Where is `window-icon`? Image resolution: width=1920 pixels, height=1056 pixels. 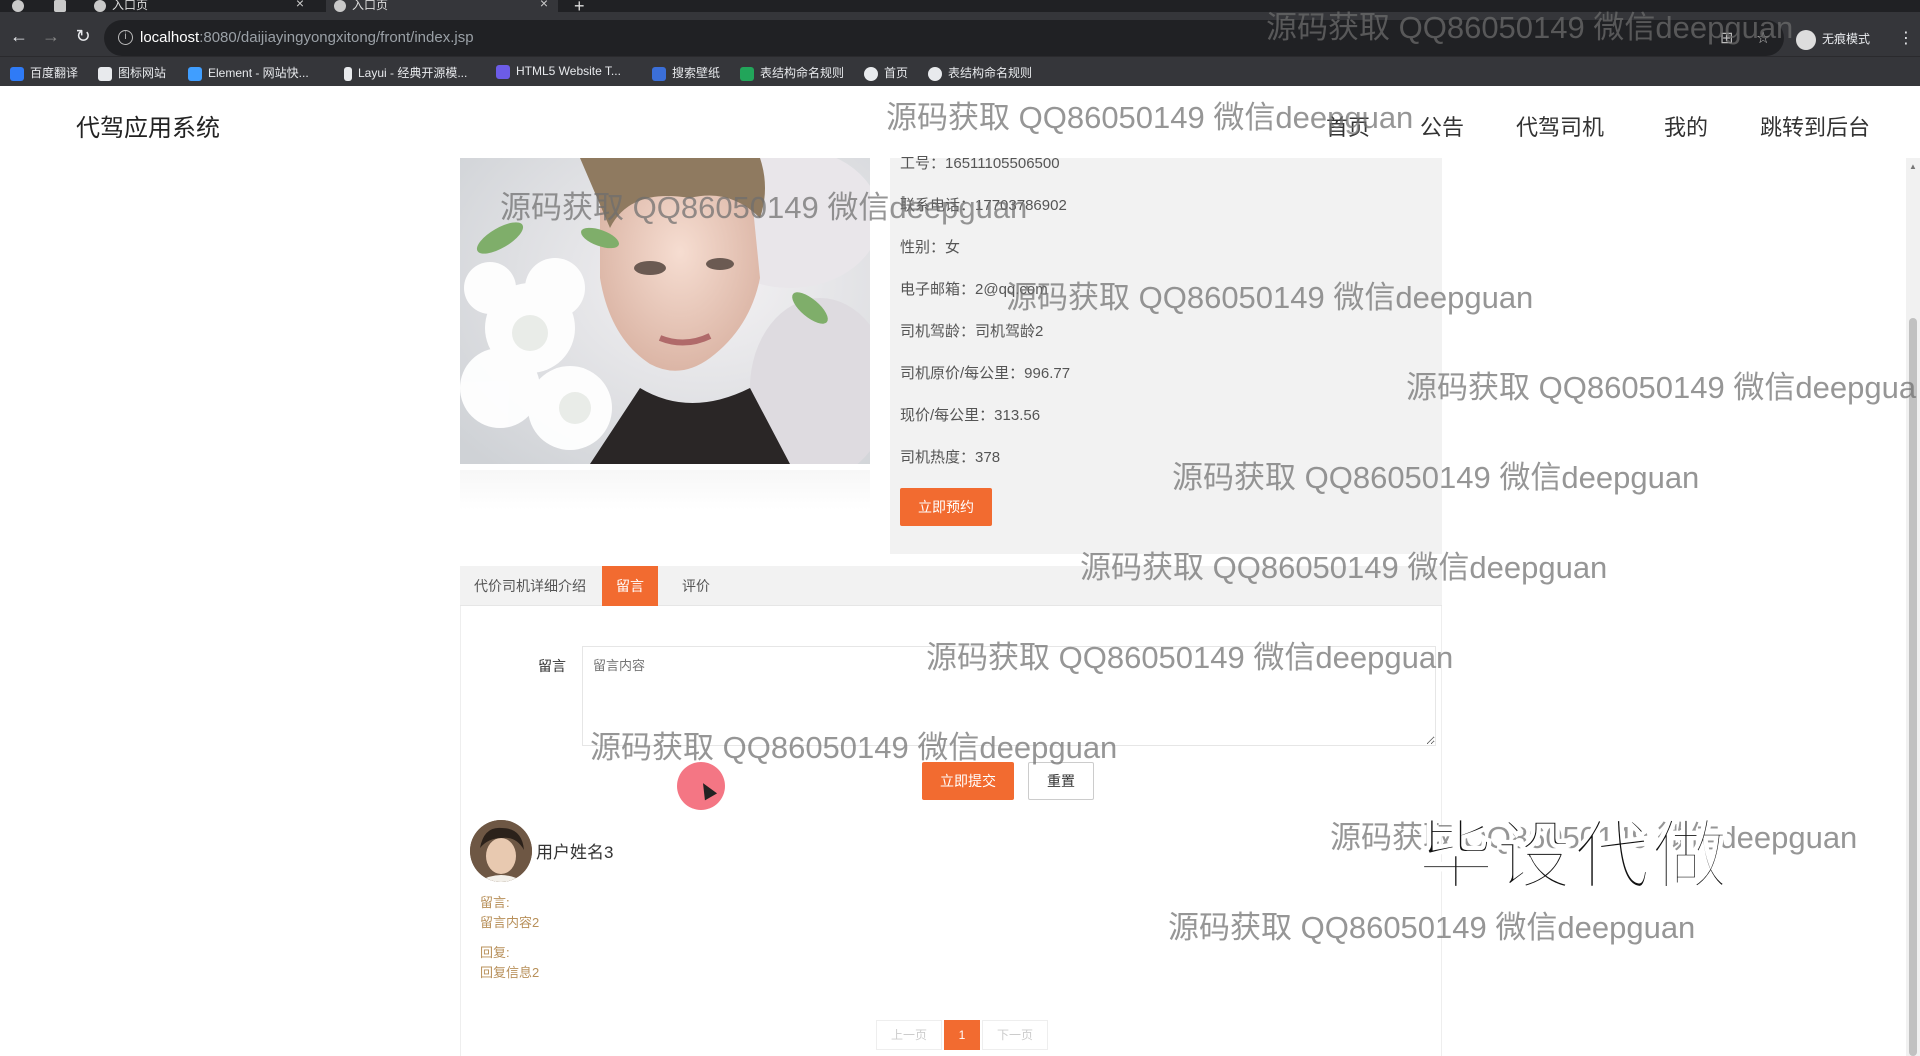
window-icon is located at coordinates (64, 6).